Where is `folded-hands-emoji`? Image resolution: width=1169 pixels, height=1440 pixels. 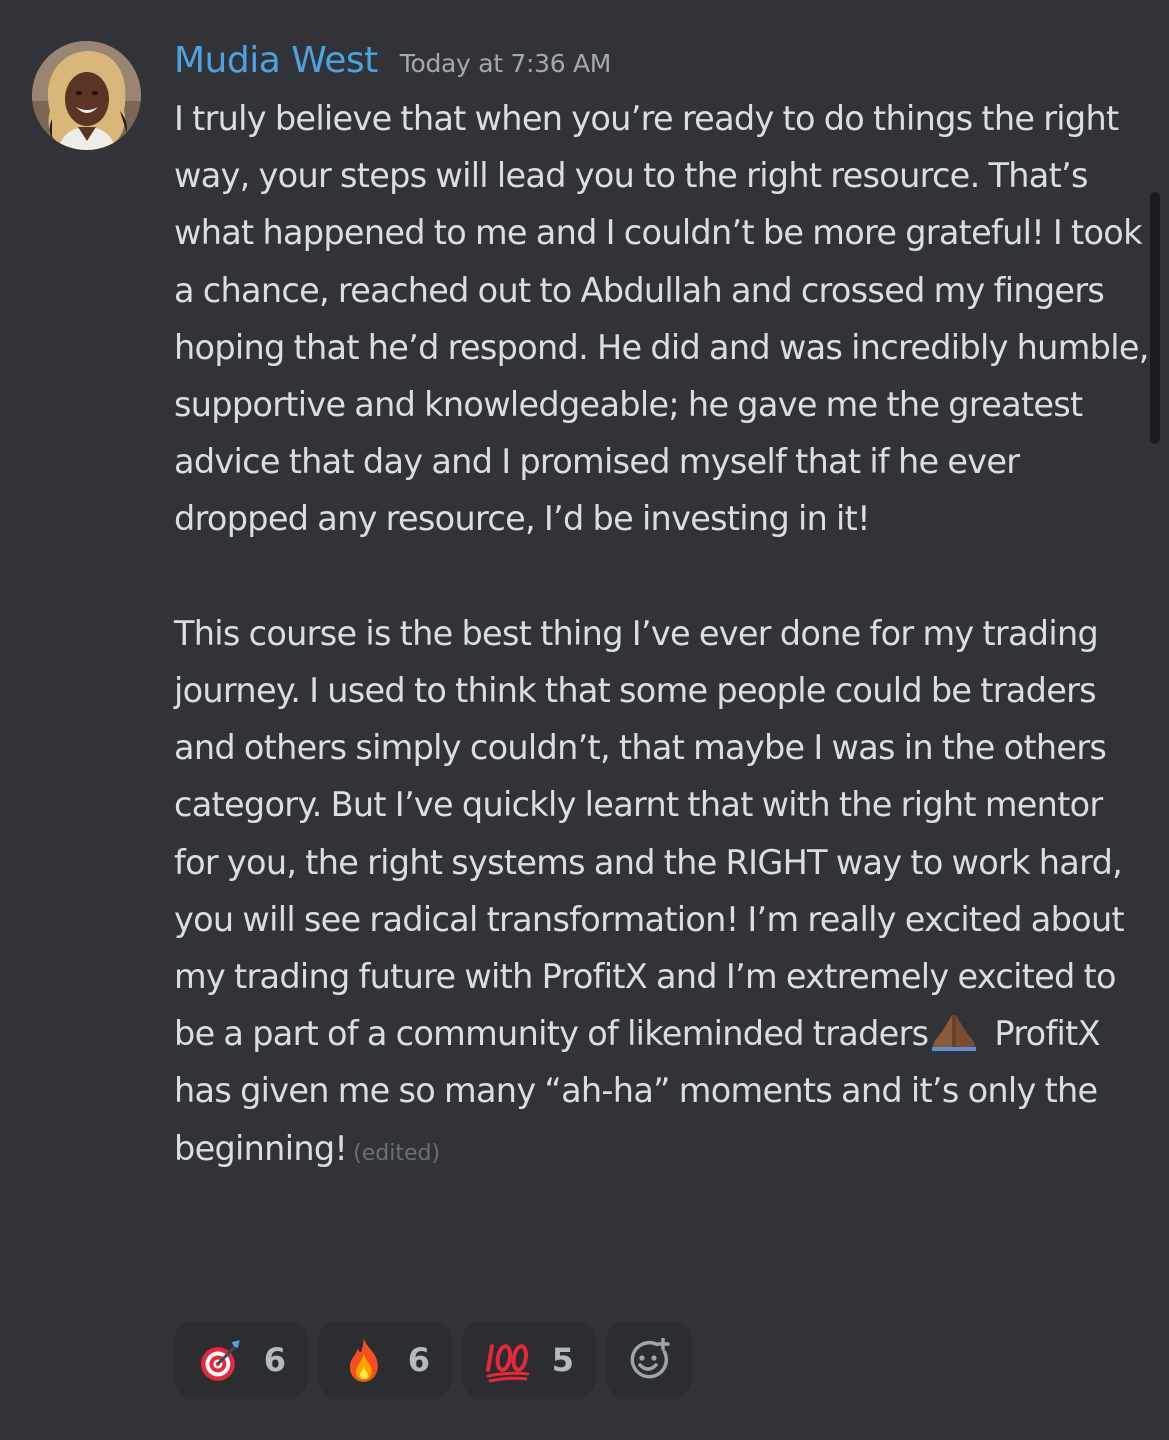
folded-hands-emoji is located at coordinates (954, 1033).